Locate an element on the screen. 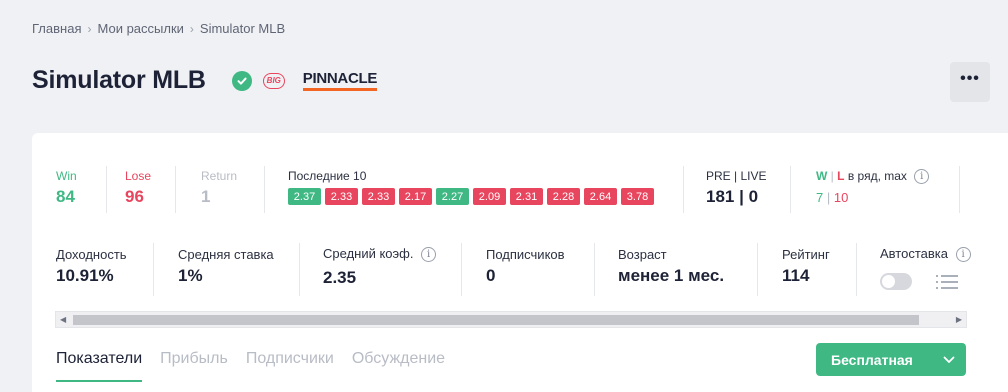 This screenshot has height=392, width=1008. stat-win-value: 84 is located at coordinates (65, 196).